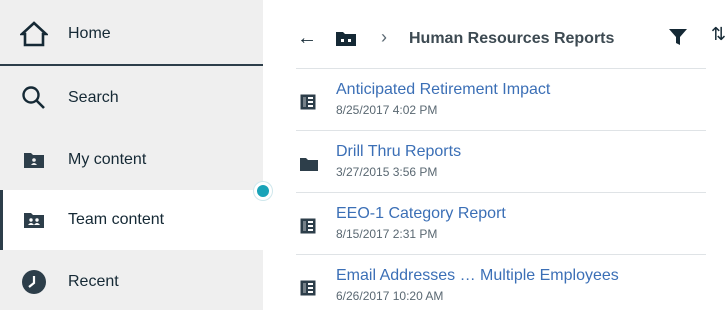 Image resolution: width=726 pixels, height=310 pixels. Describe the element at coordinates (93, 97) in the screenshot. I see `sidebar-item-label: Search` at that location.